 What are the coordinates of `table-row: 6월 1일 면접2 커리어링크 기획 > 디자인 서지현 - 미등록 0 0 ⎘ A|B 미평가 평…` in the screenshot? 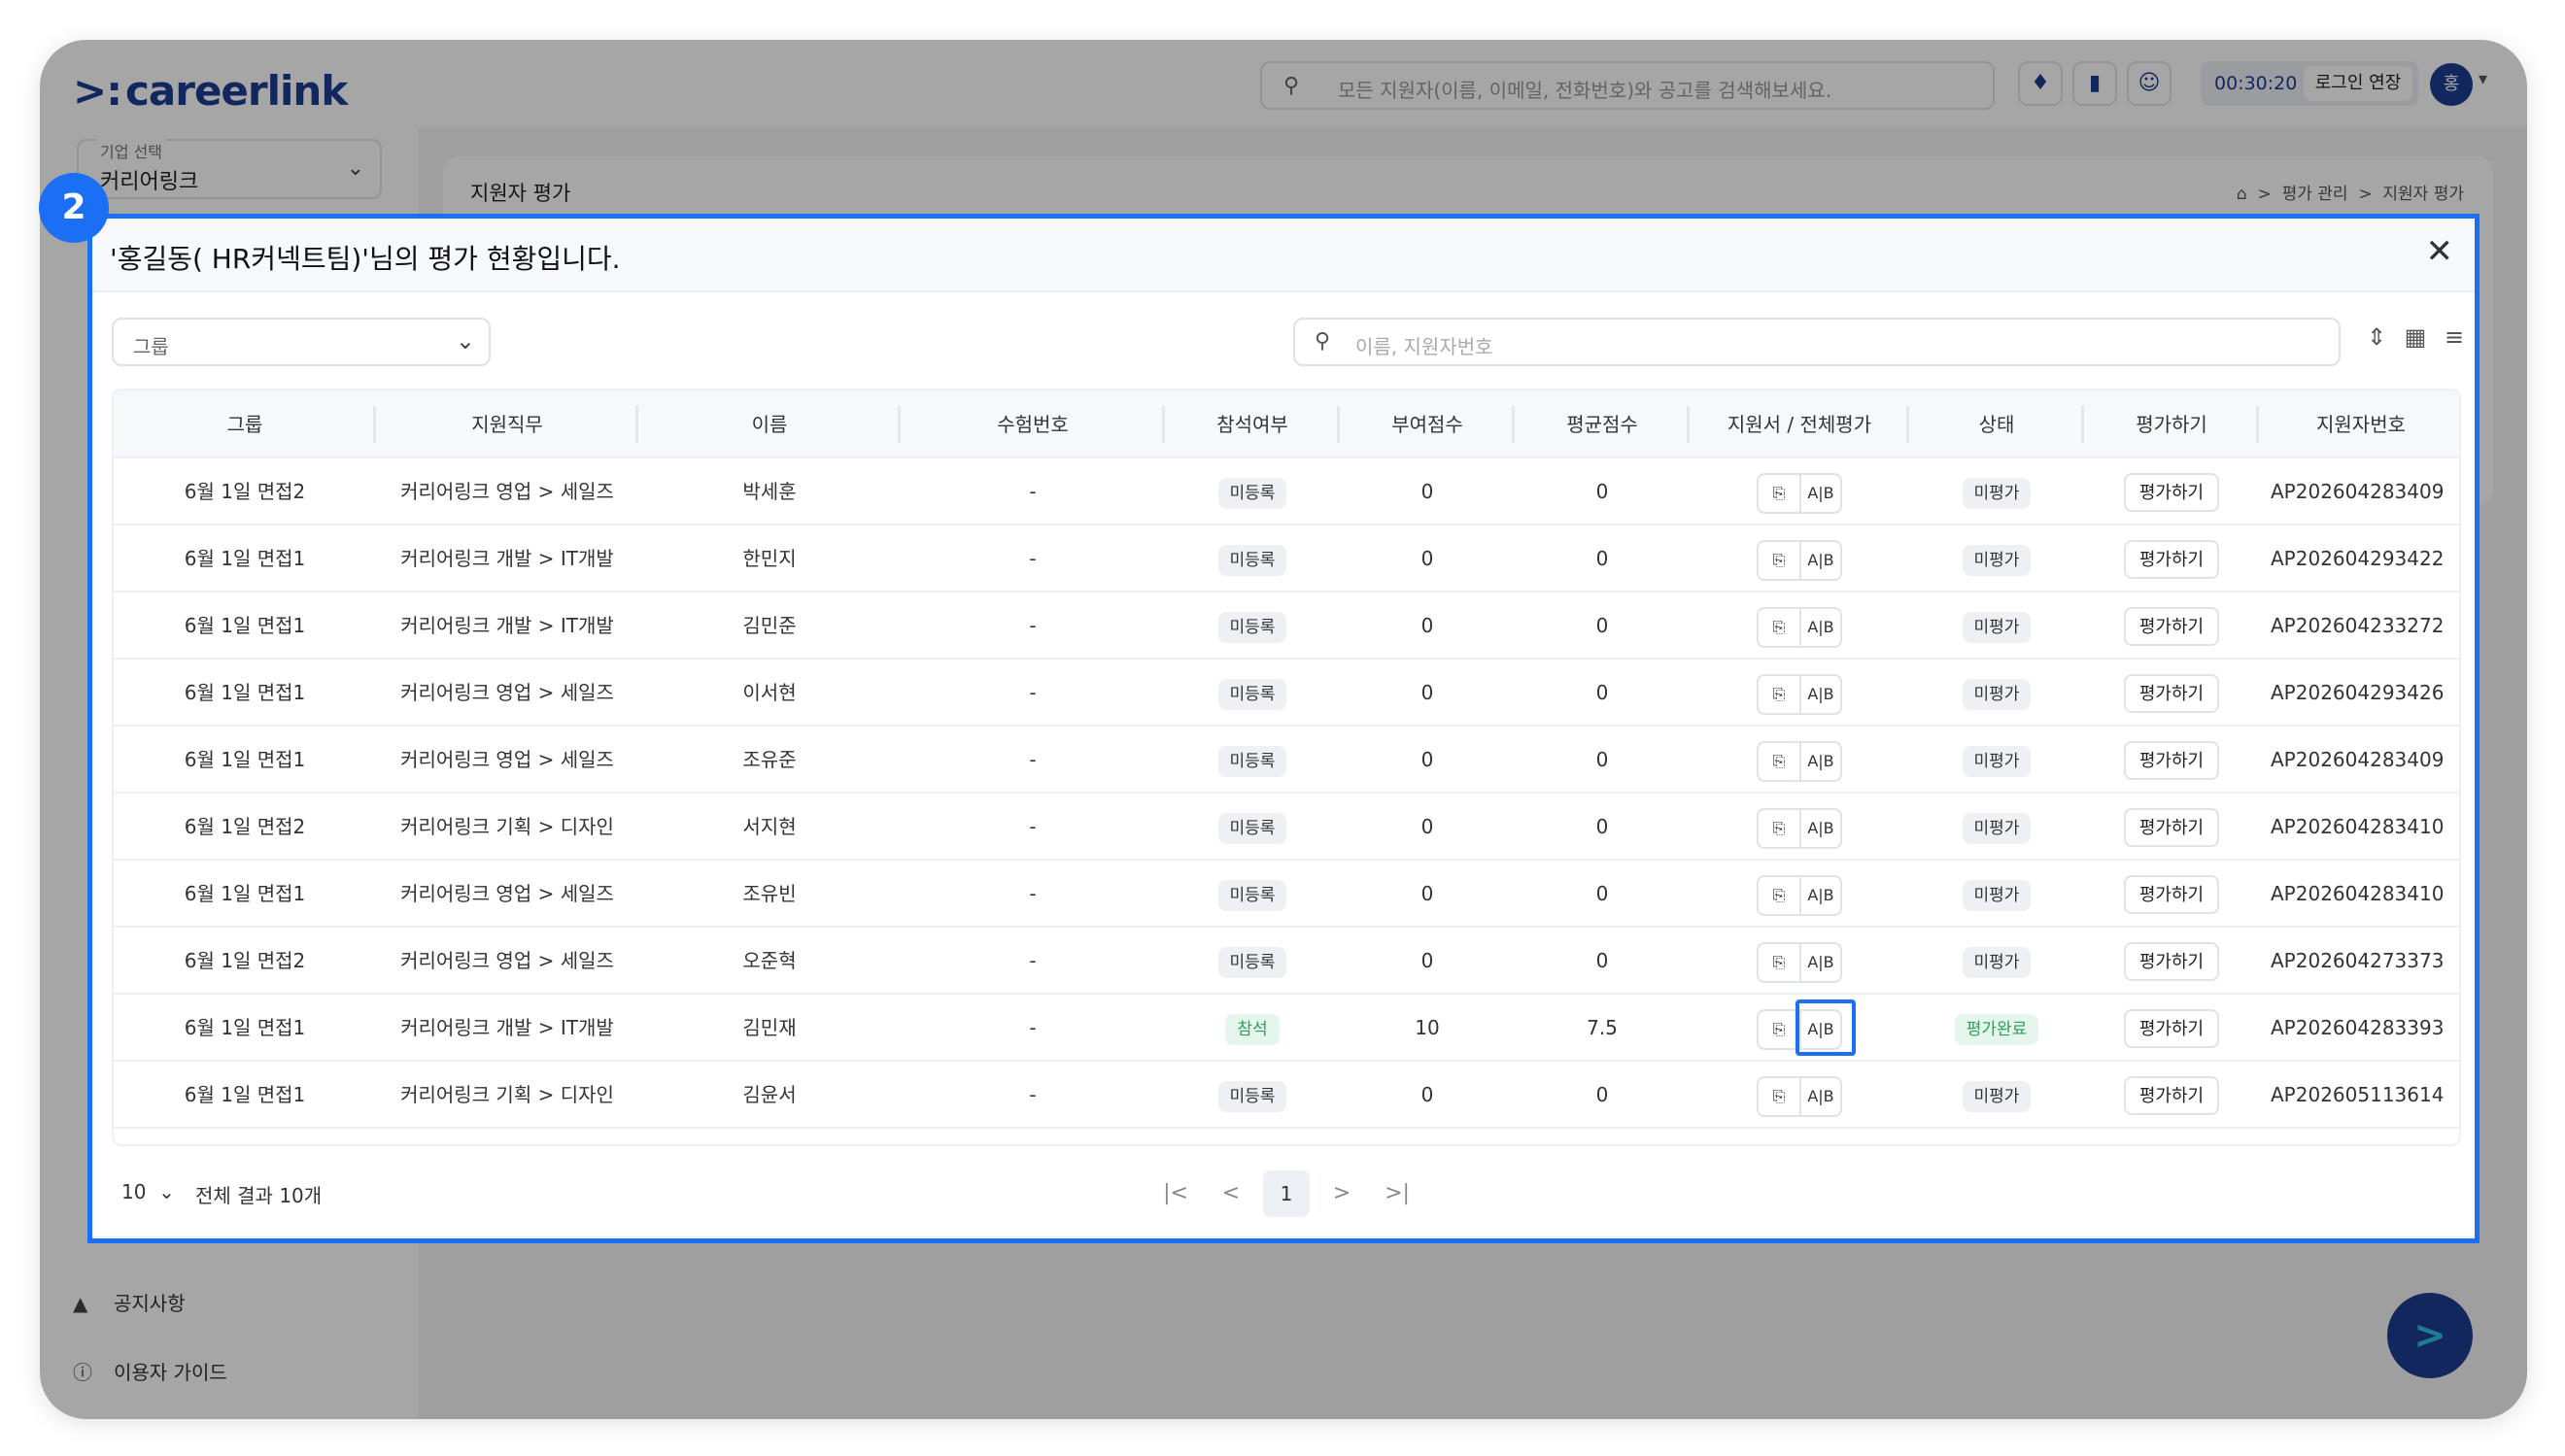 It's located at (1286, 827).